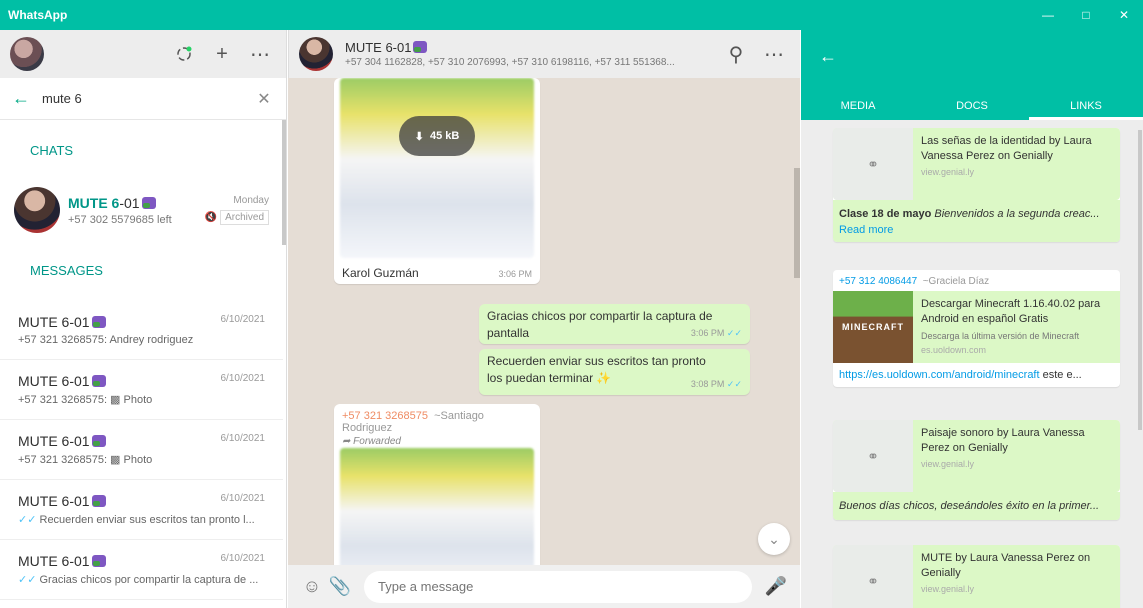  I want to click on scroll-down-button: ⌄, so click(774, 539).